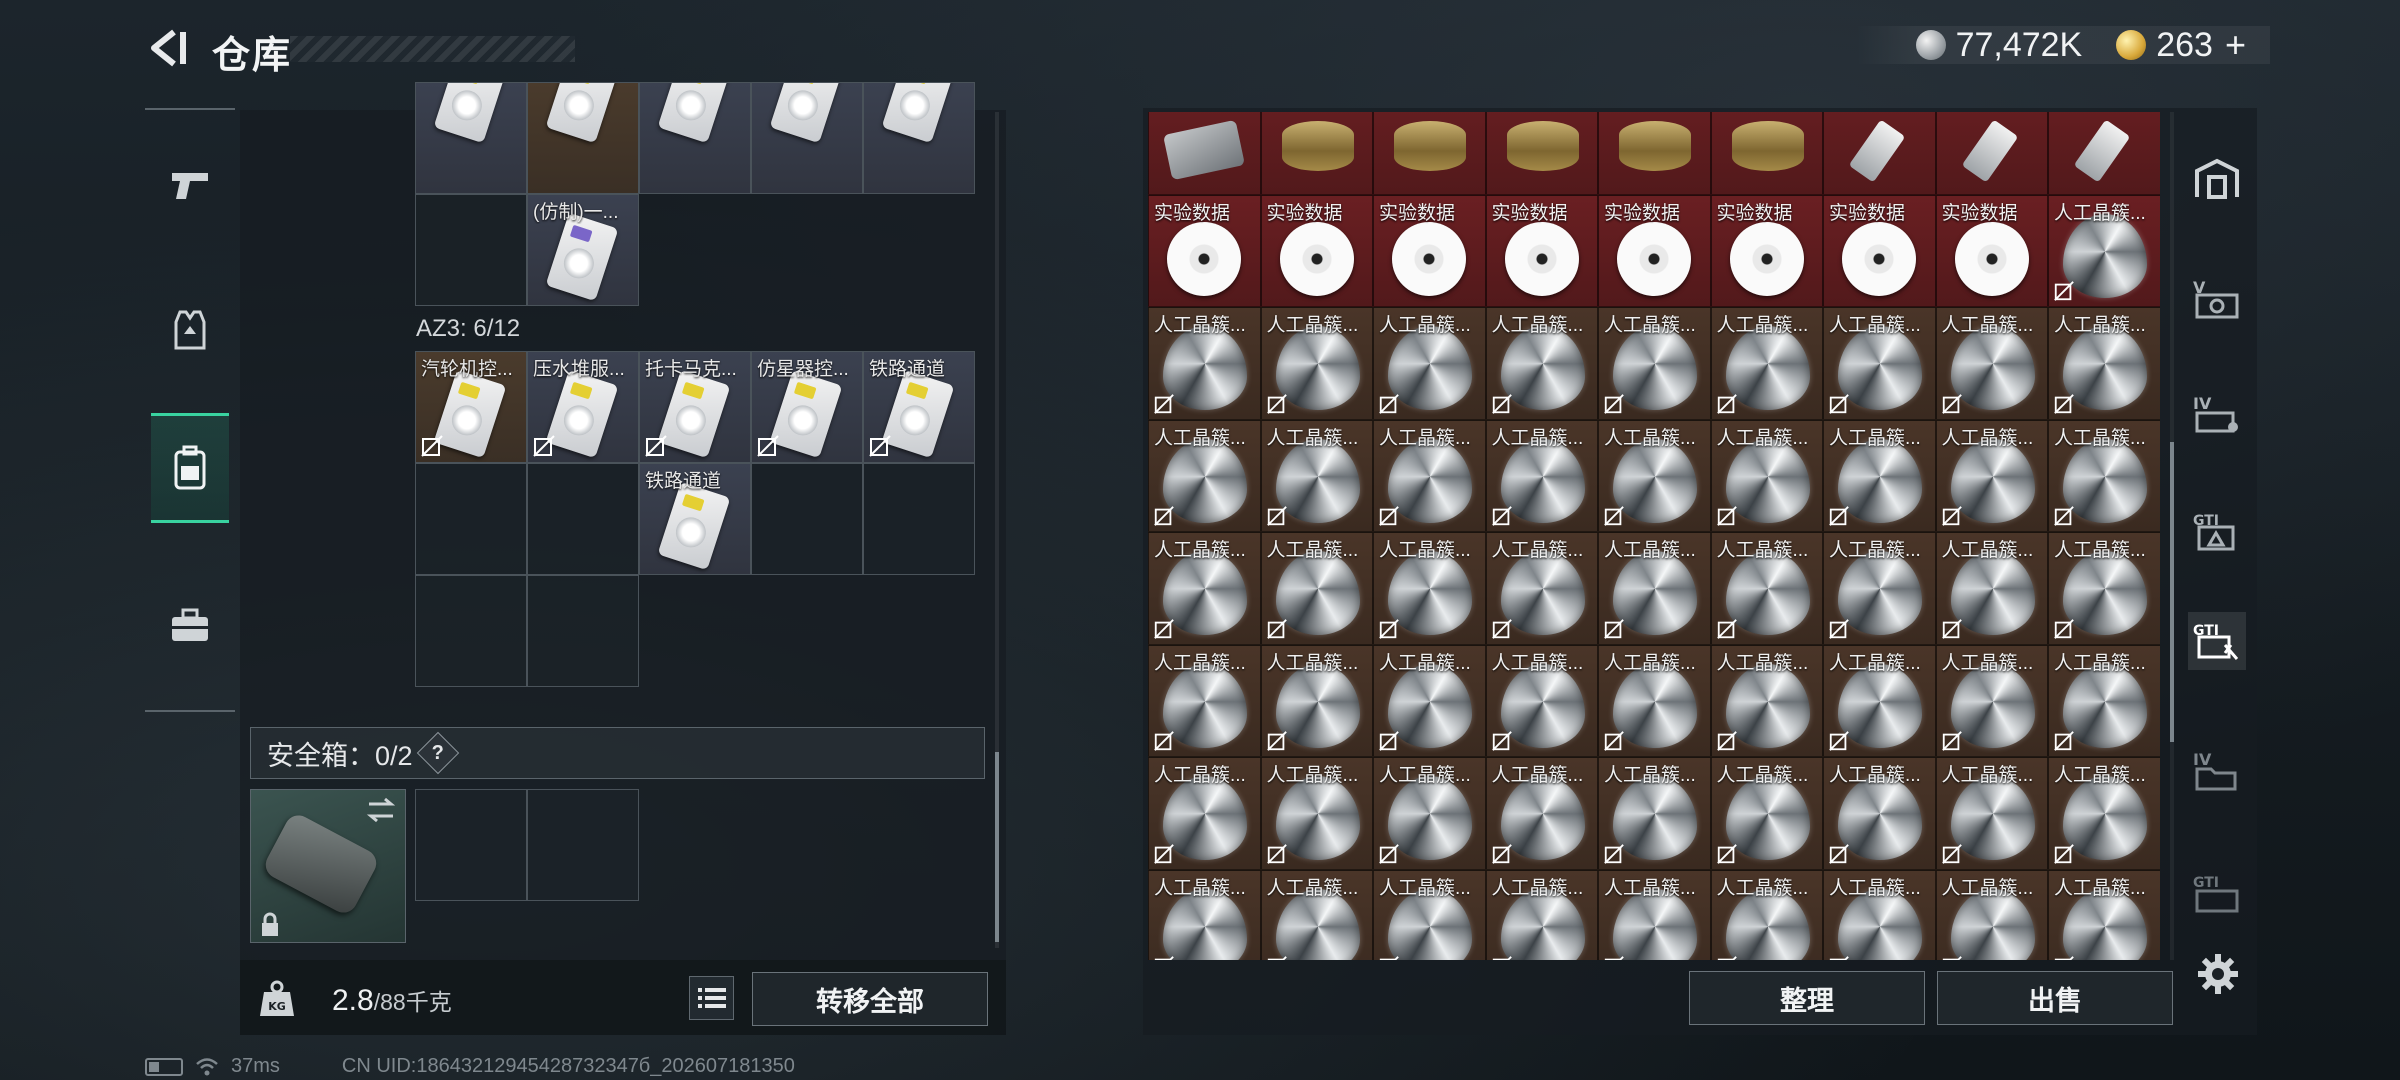 Image resolution: width=2400 pixels, height=1080 pixels. I want to click on sell-button: 出售, so click(2055, 998).